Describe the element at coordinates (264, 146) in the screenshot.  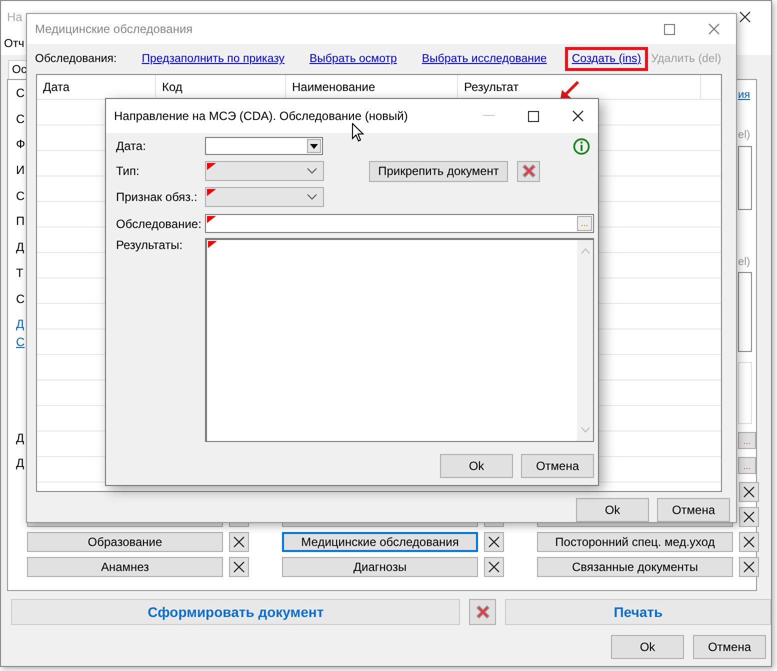
I see `date-field` at that location.